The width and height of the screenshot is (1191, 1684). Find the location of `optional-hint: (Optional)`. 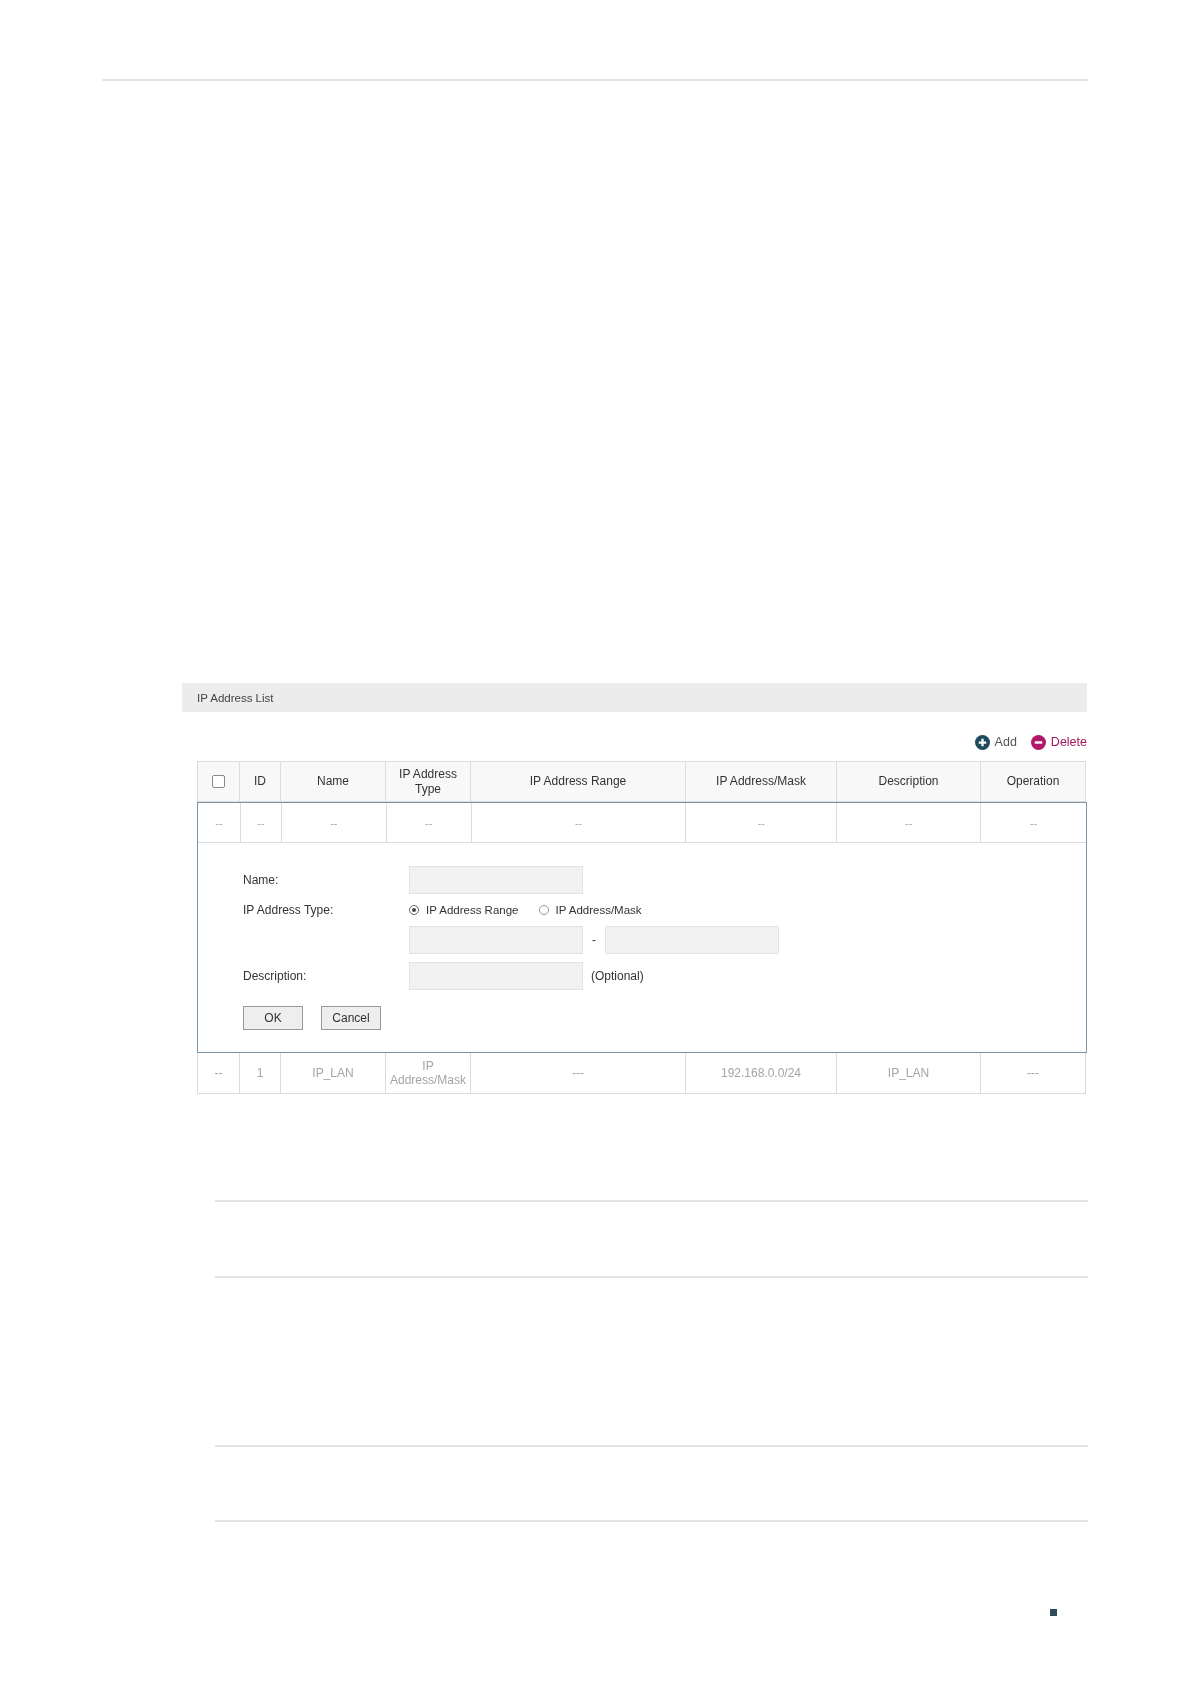

optional-hint: (Optional) is located at coordinates (617, 976).